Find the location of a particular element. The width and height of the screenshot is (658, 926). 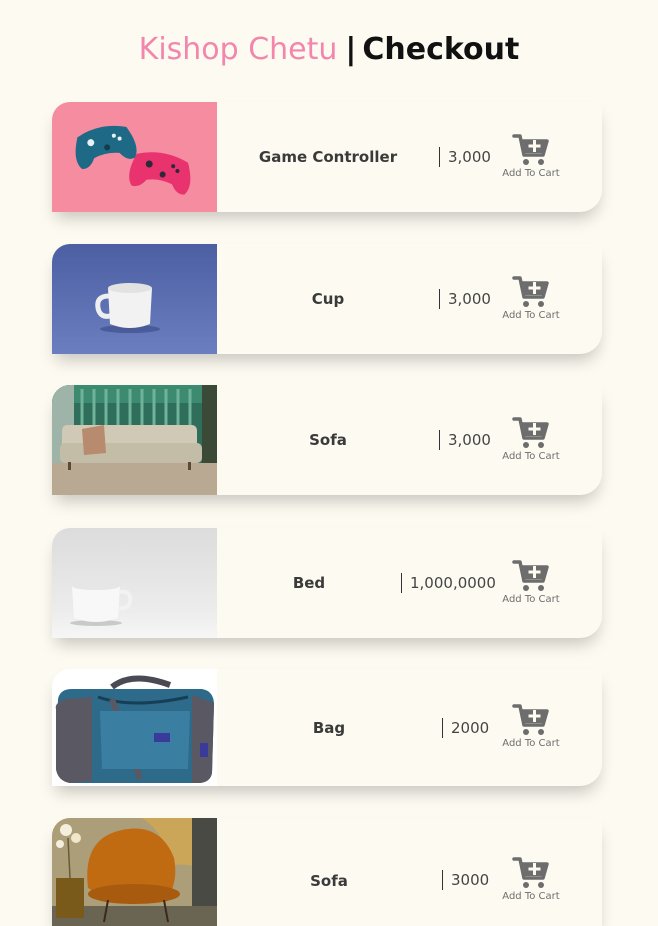

product-card: Sofa 3000 Add To Cart is located at coordinates (327, 872).